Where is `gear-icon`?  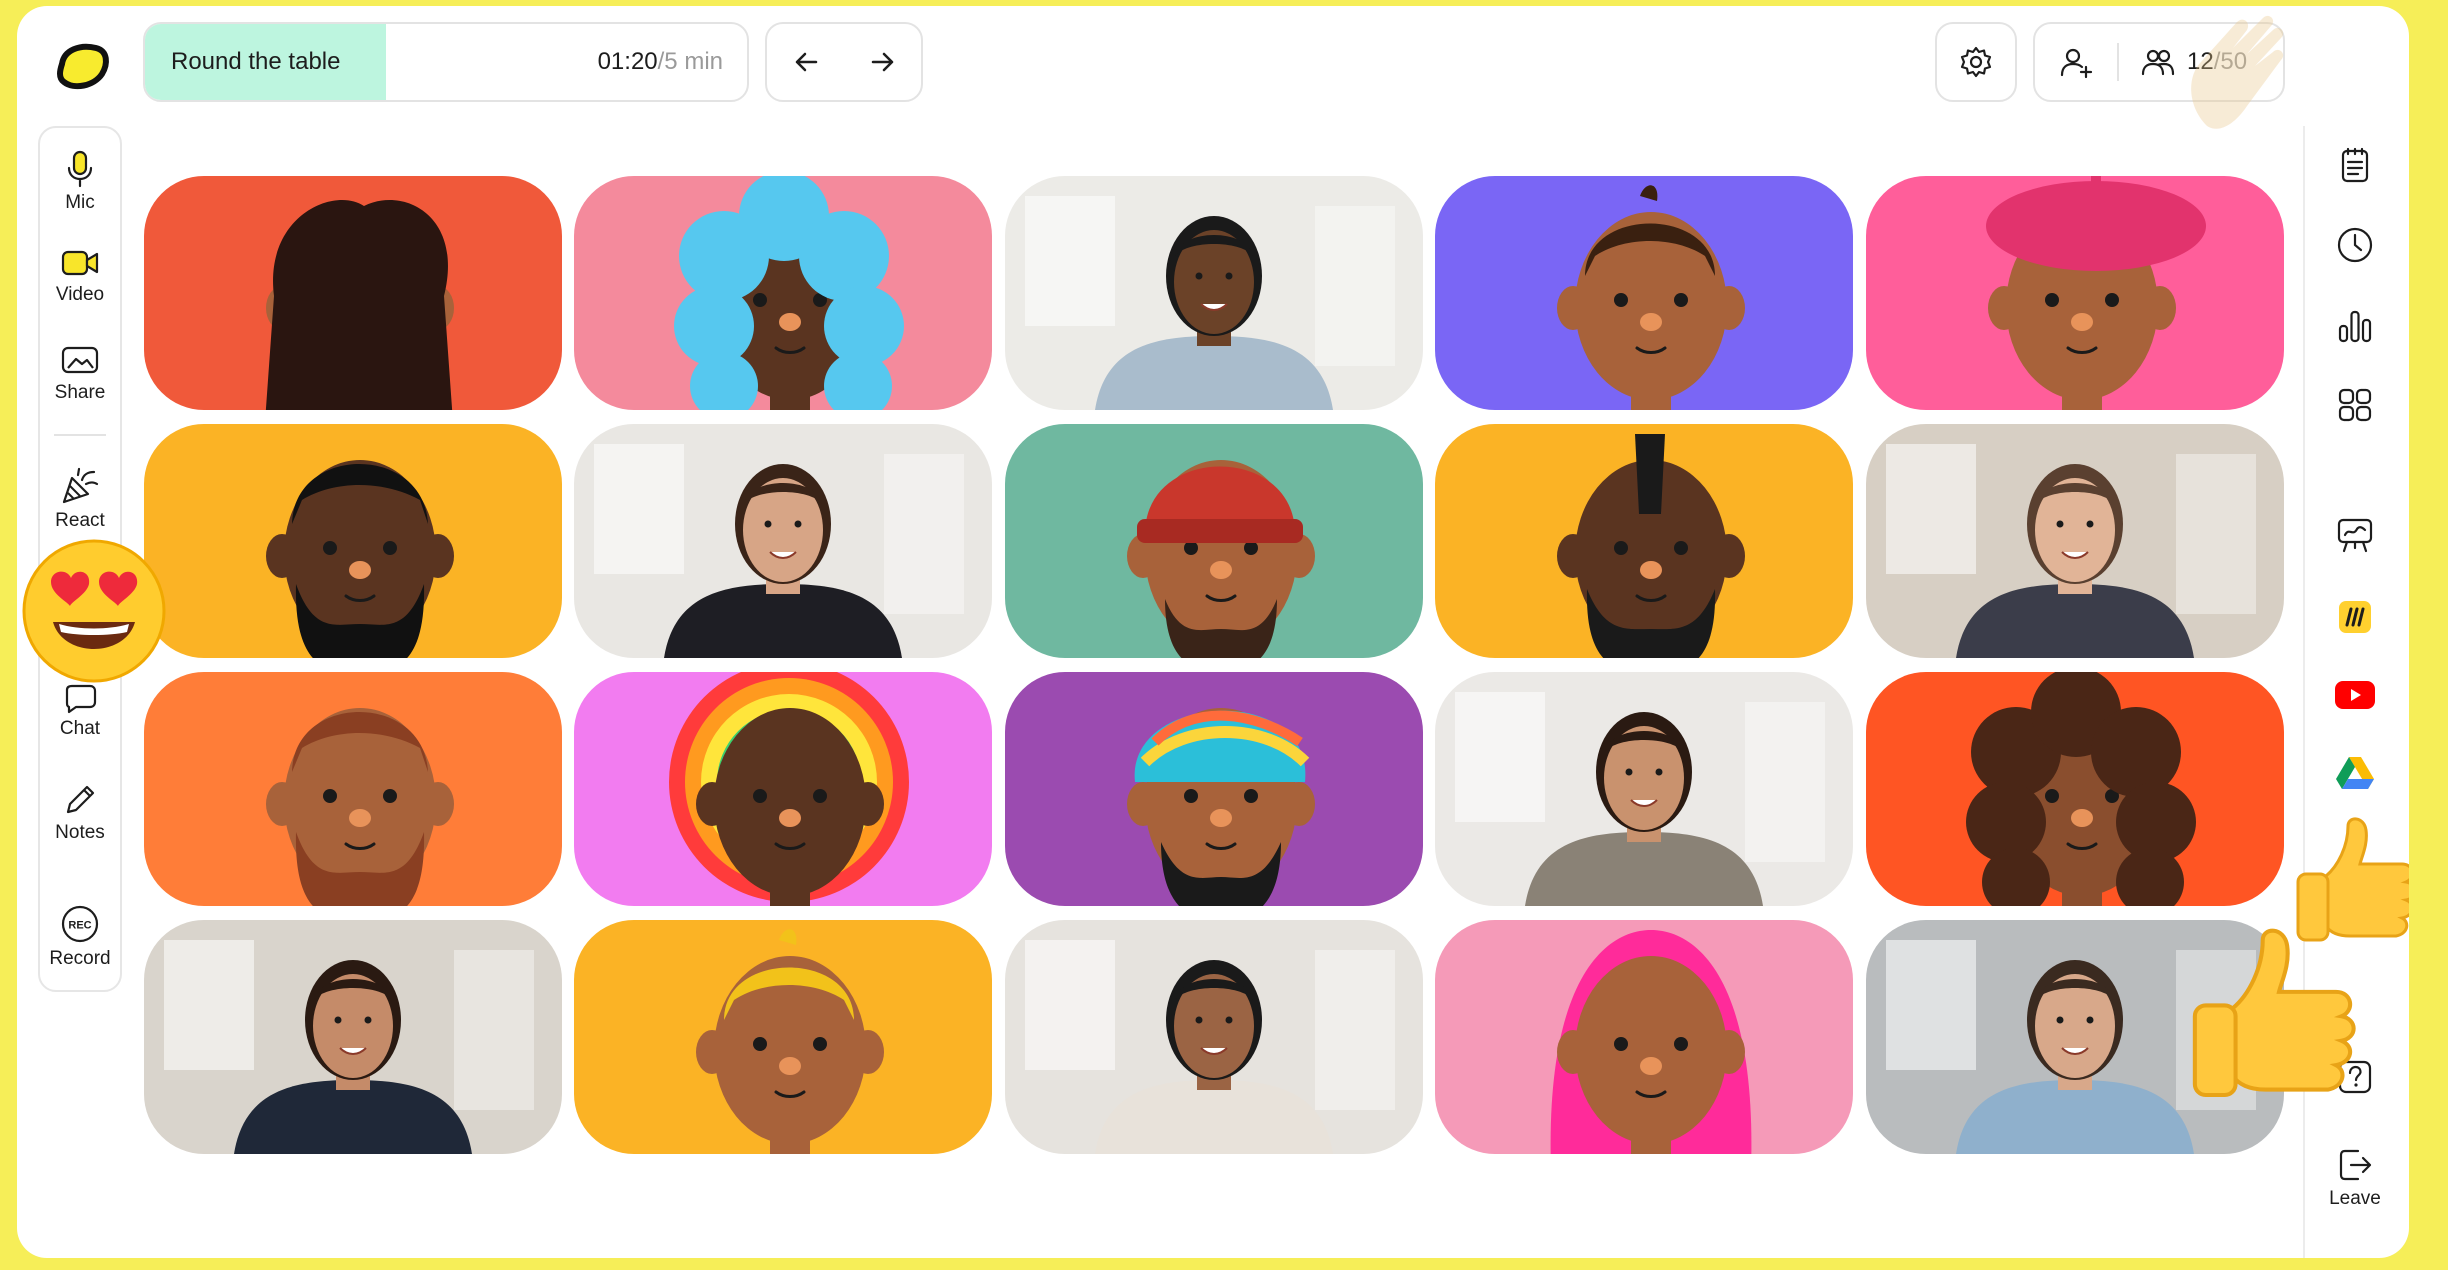
gear-icon is located at coordinates (1976, 62).